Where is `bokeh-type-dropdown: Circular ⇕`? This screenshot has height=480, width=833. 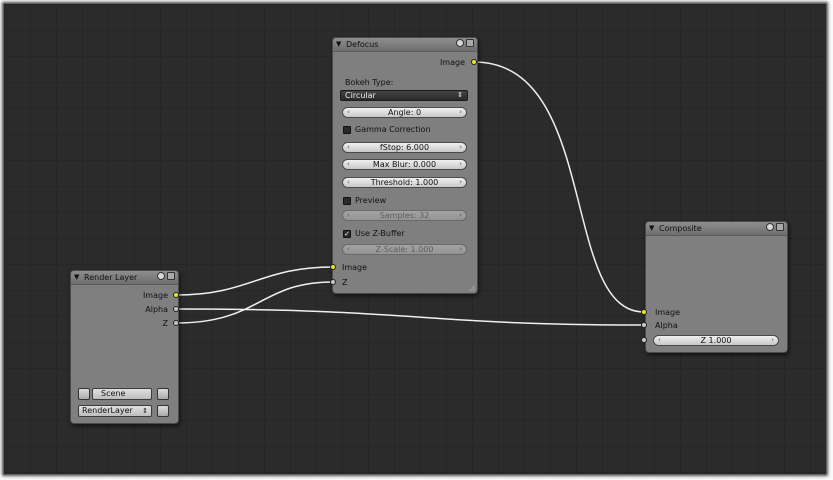
bokeh-type-dropdown: Circular ⇕ is located at coordinates (404, 95).